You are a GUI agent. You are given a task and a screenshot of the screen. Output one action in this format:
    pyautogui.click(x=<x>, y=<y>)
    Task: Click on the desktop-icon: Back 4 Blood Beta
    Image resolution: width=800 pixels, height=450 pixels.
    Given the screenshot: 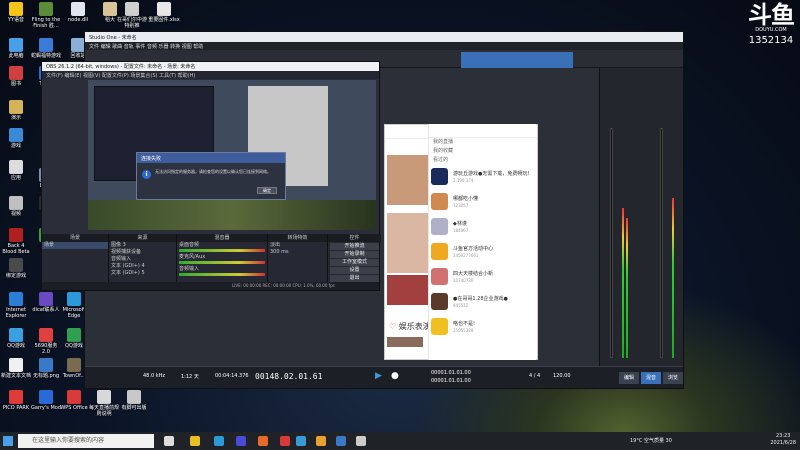 What is the action you would take?
    pyautogui.click(x=16, y=241)
    